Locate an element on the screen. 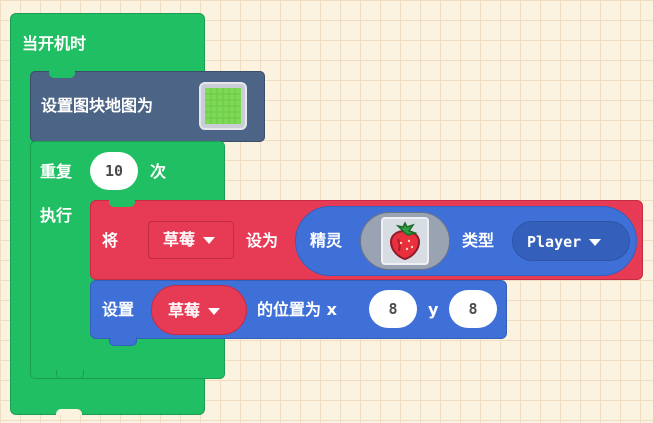 The image size is (653, 423). repeat-count-input: 10 is located at coordinates (114, 171).